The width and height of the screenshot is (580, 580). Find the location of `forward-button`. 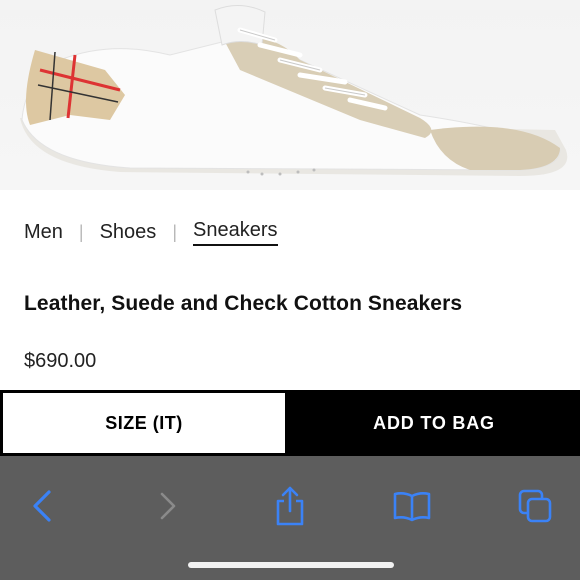

forward-button is located at coordinates (168, 506).